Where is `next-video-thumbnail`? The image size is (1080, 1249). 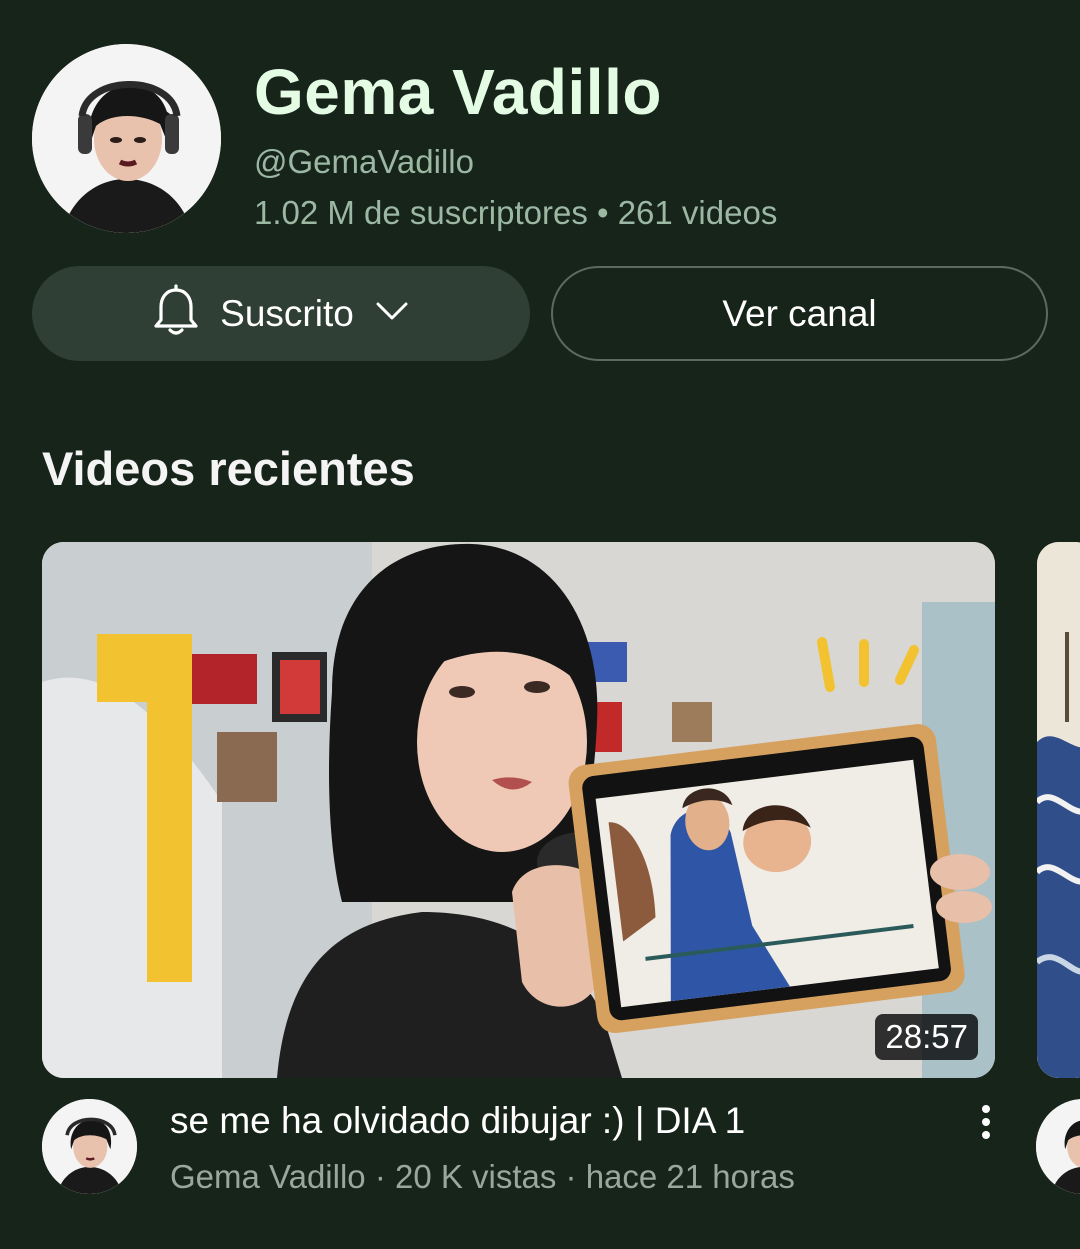
next-video-thumbnail is located at coordinates (1058, 810).